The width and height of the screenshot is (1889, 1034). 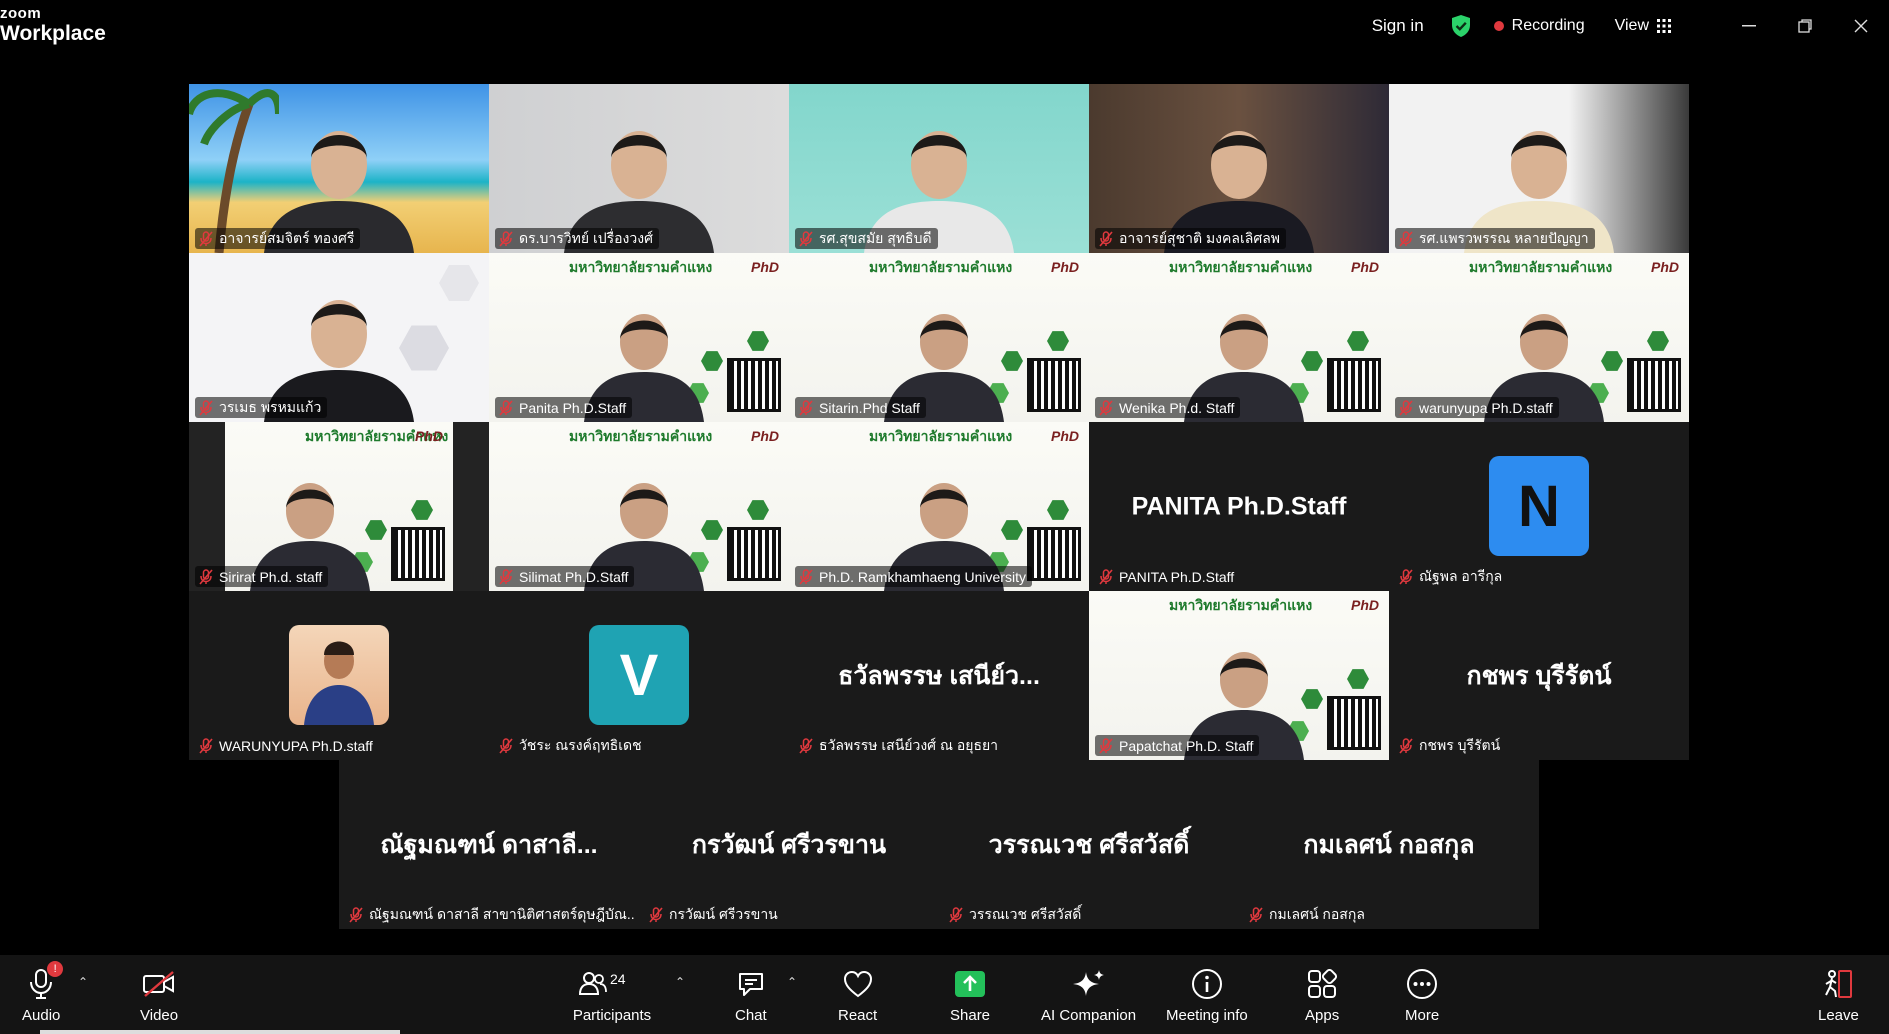 I want to click on participant-tile: วรเมธ พรหมแก้ว, so click(x=339, y=337).